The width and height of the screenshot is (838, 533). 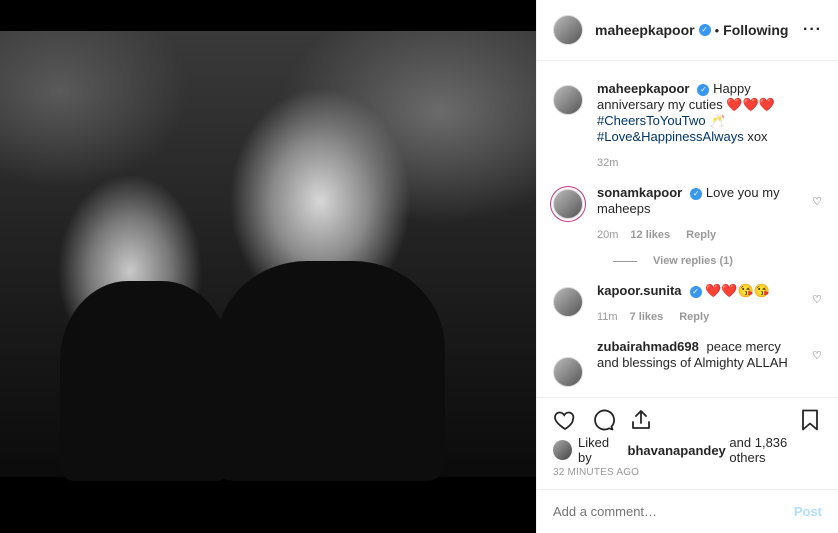 I want to click on comment-text: ❤️❤️😘😘, so click(x=737, y=290).